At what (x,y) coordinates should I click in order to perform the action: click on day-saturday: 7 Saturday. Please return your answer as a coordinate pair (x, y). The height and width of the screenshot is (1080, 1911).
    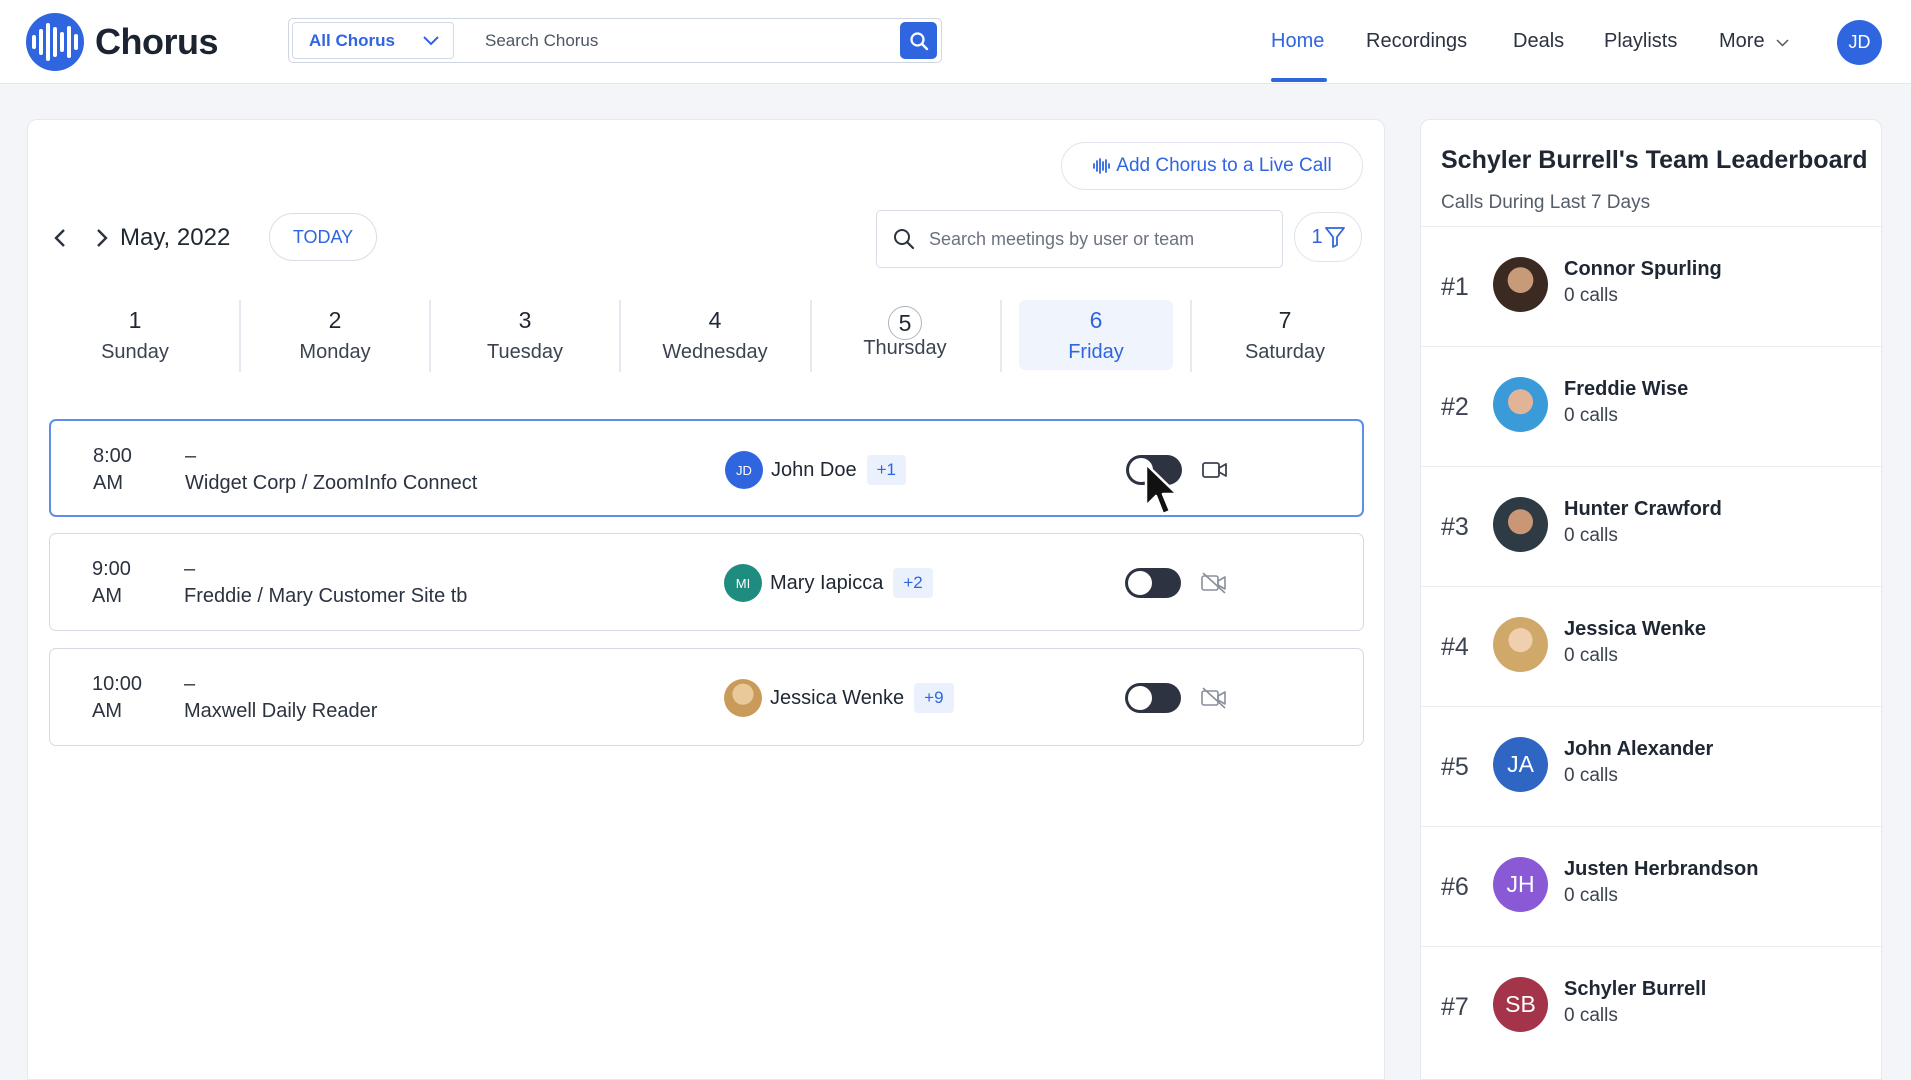
    Looking at the image, I should click on (1285, 335).